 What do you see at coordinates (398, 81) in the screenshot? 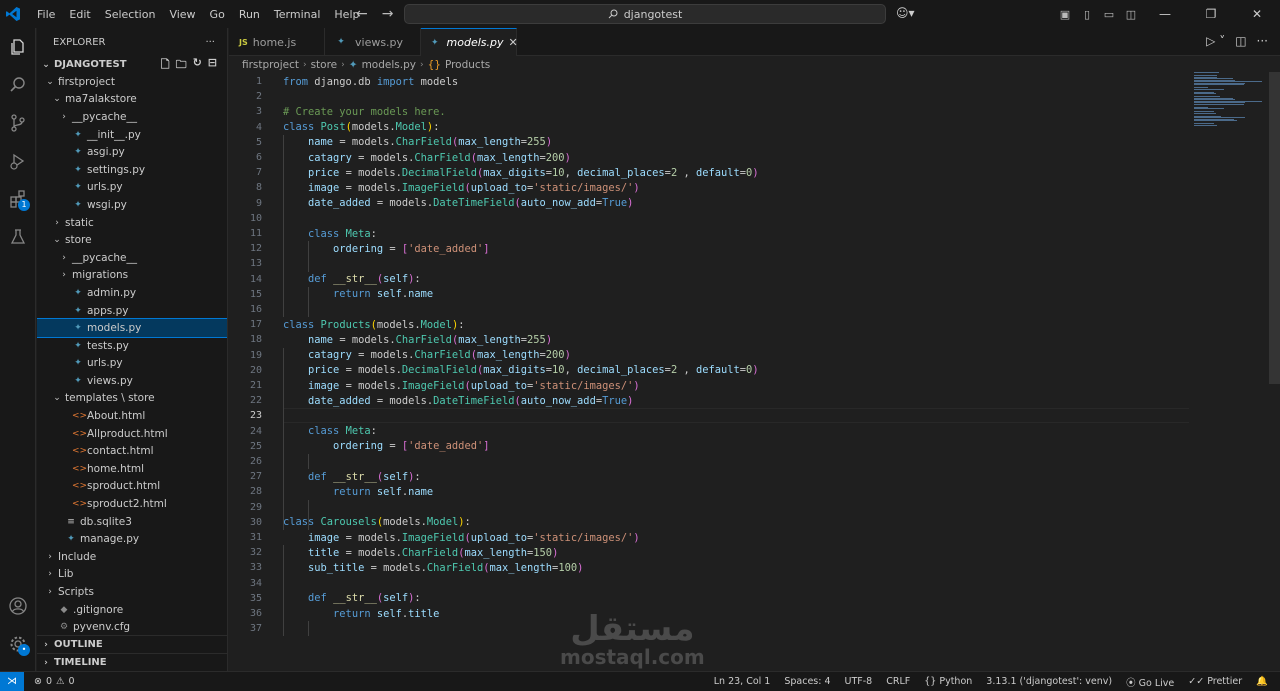
I see `code-token: import` at bounding box center [398, 81].